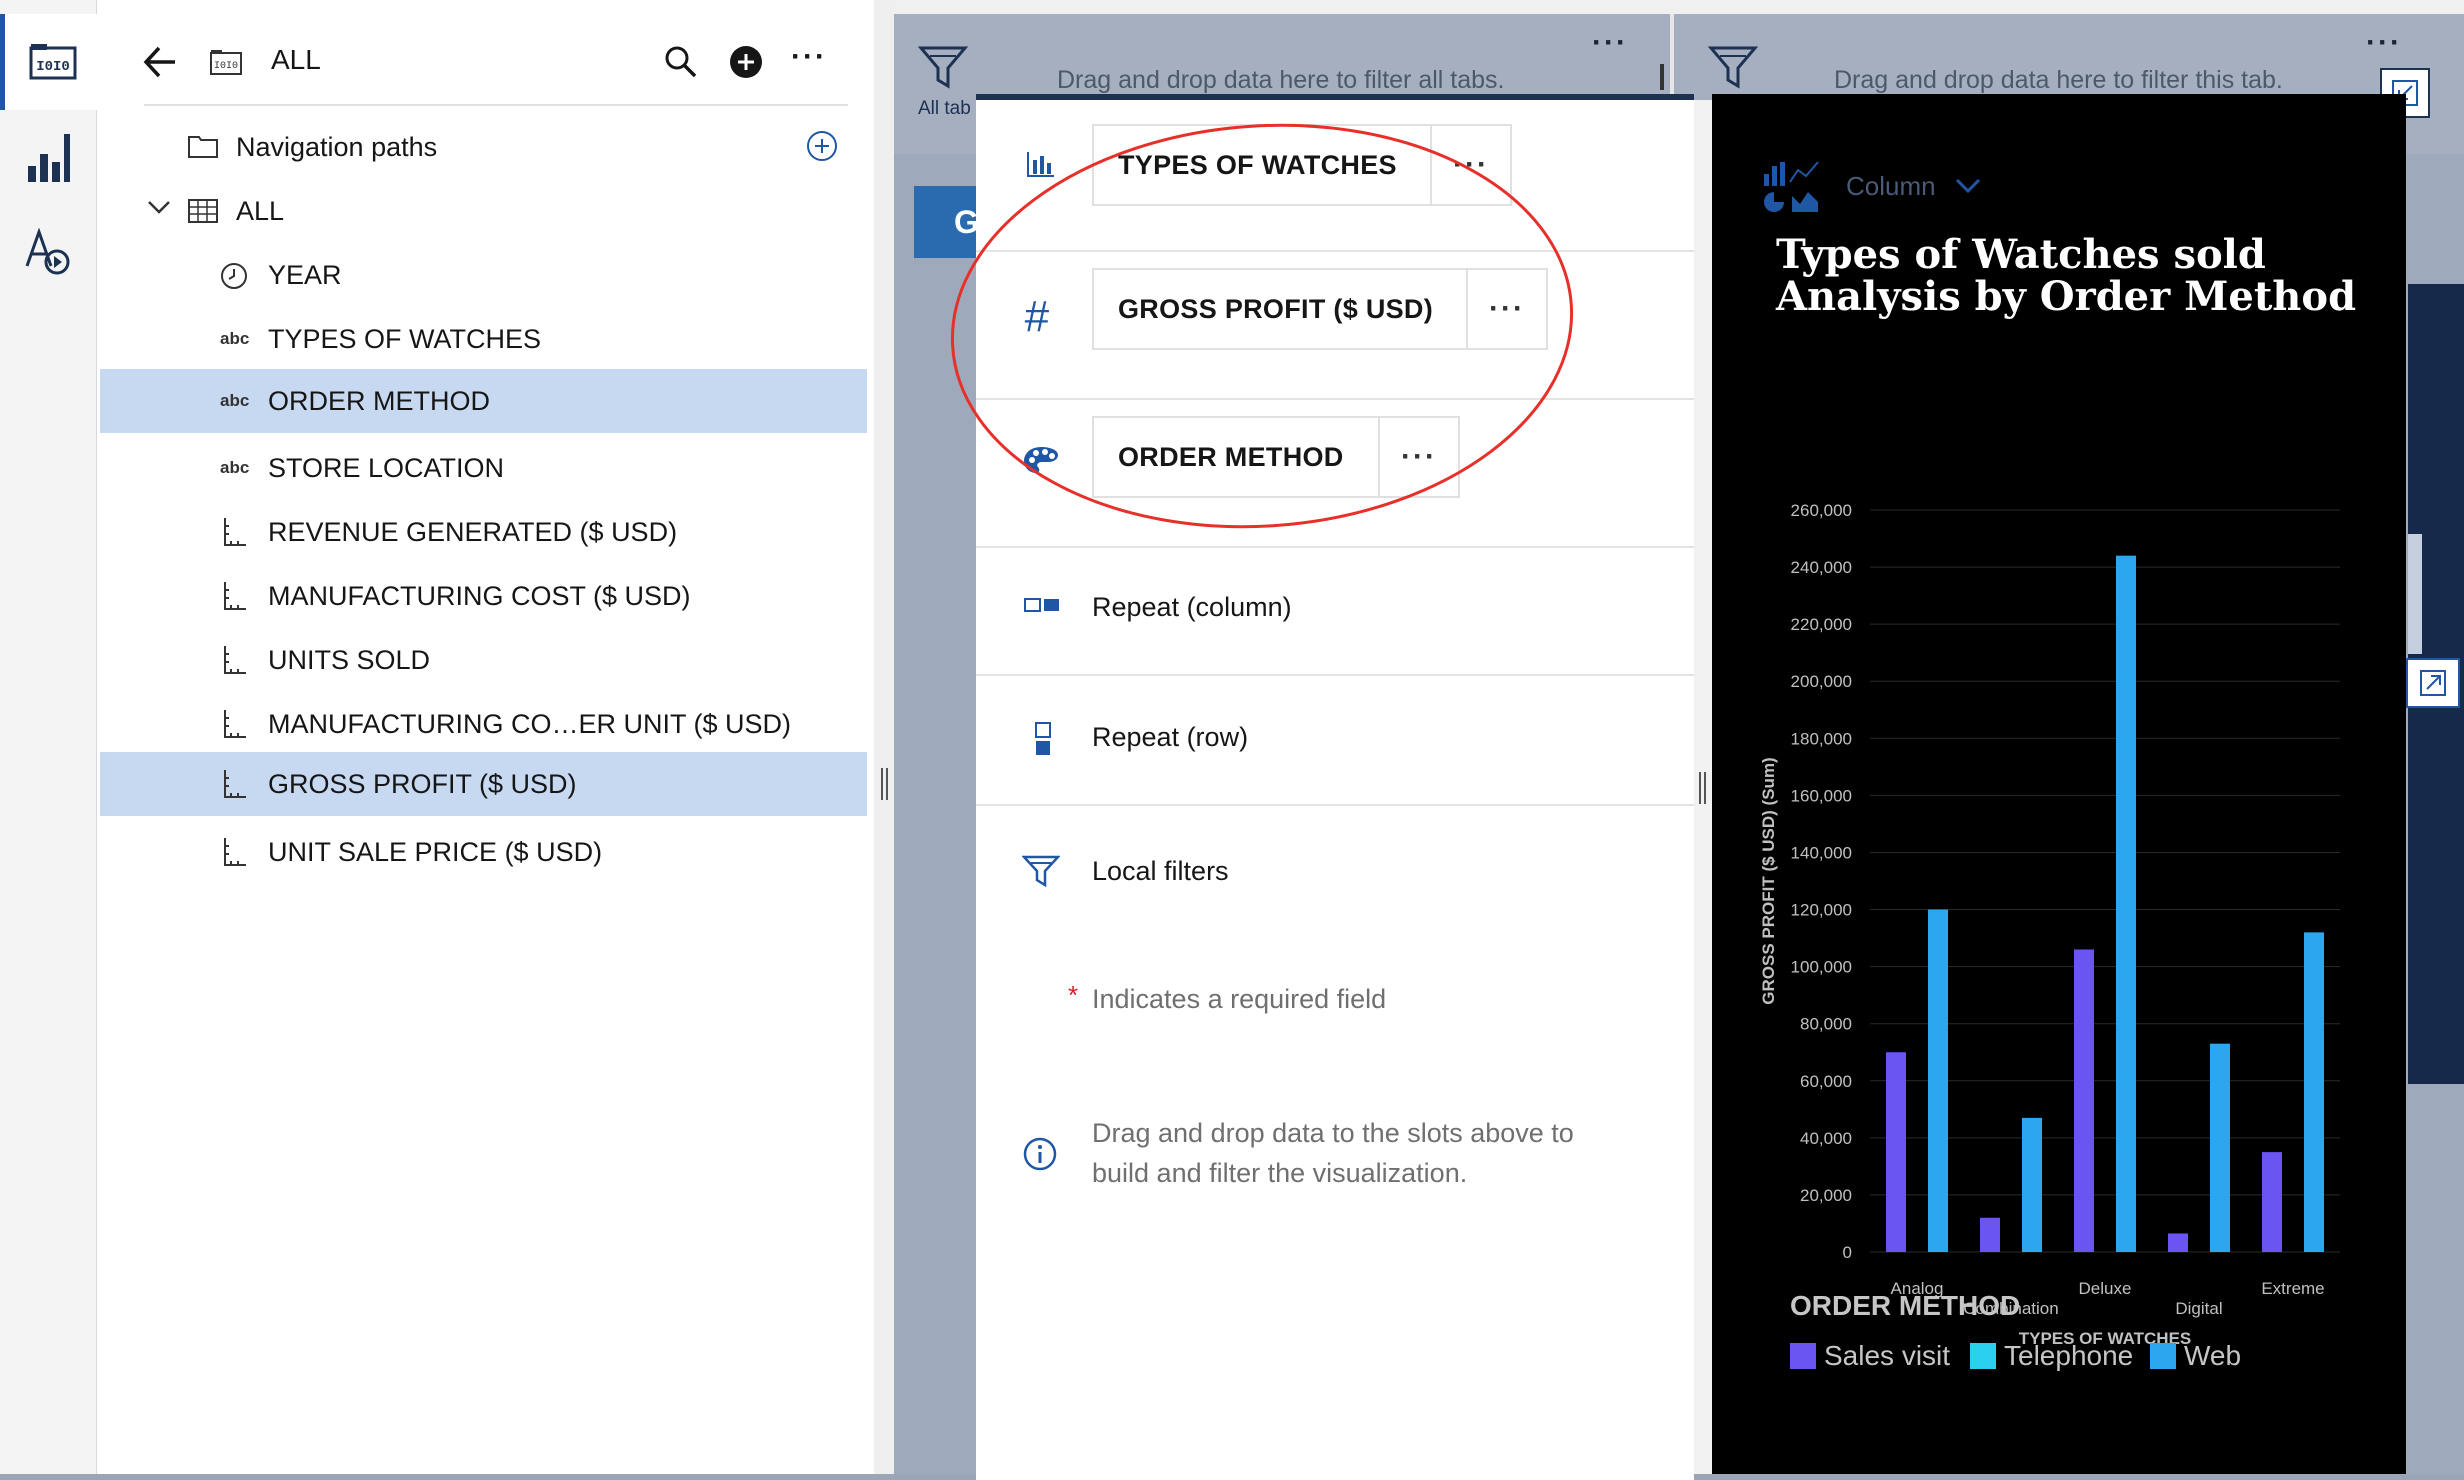  What do you see at coordinates (1821, 624) in the screenshot?
I see `y-tick-label: 220,000` at bounding box center [1821, 624].